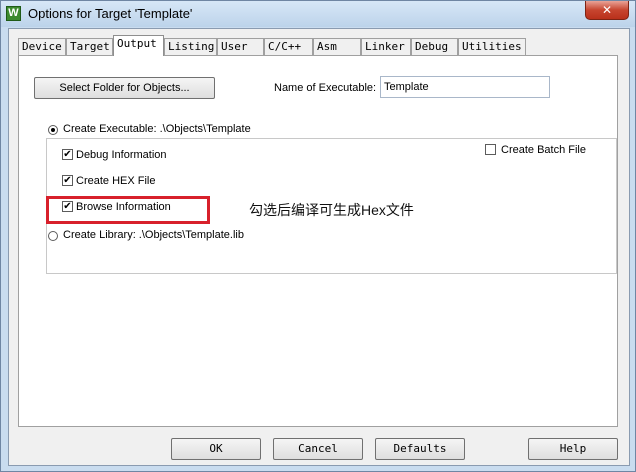 This screenshot has height=472, width=636. Describe the element at coordinates (434, 46) in the screenshot. I see `tab-debug: Debug` at that location.